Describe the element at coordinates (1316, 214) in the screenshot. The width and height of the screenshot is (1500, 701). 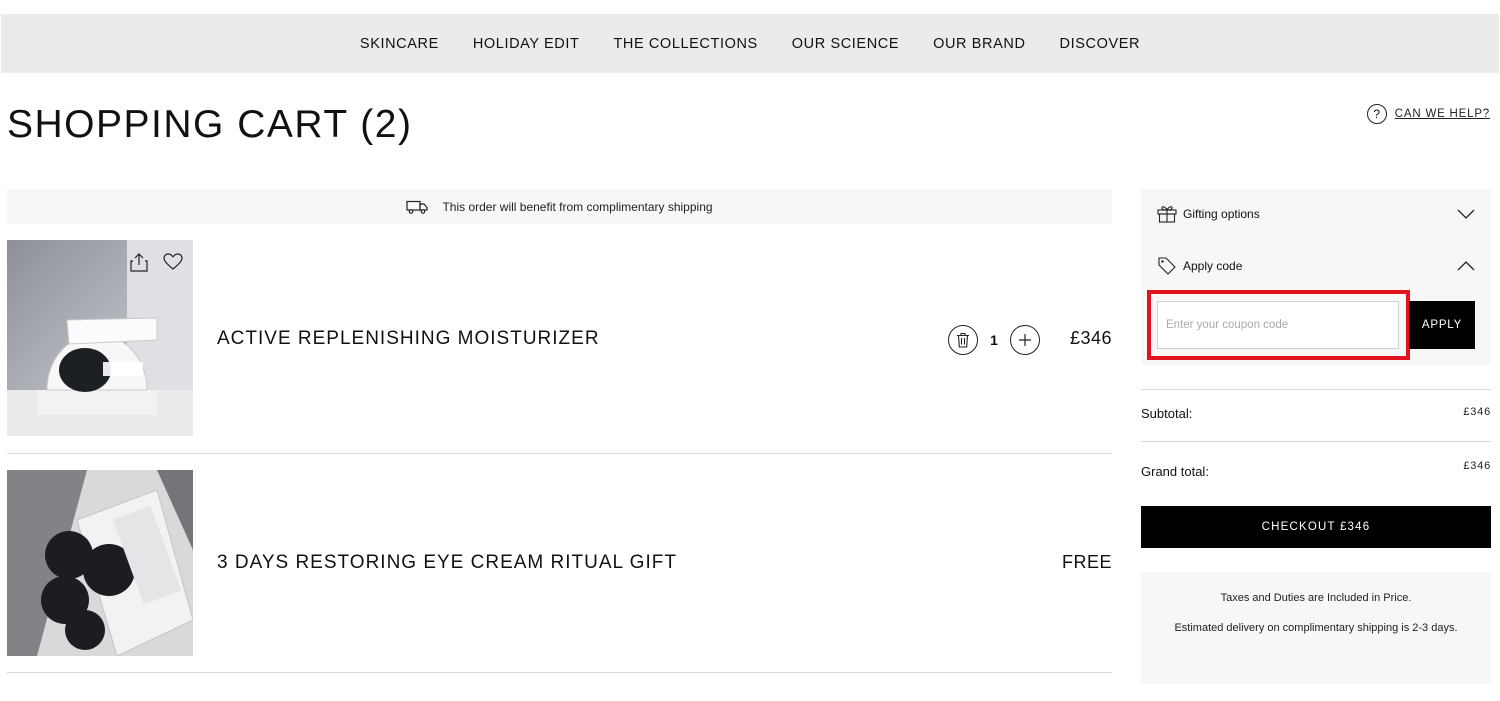
I see `gifting-options-toggle: Gifting options` at that location.